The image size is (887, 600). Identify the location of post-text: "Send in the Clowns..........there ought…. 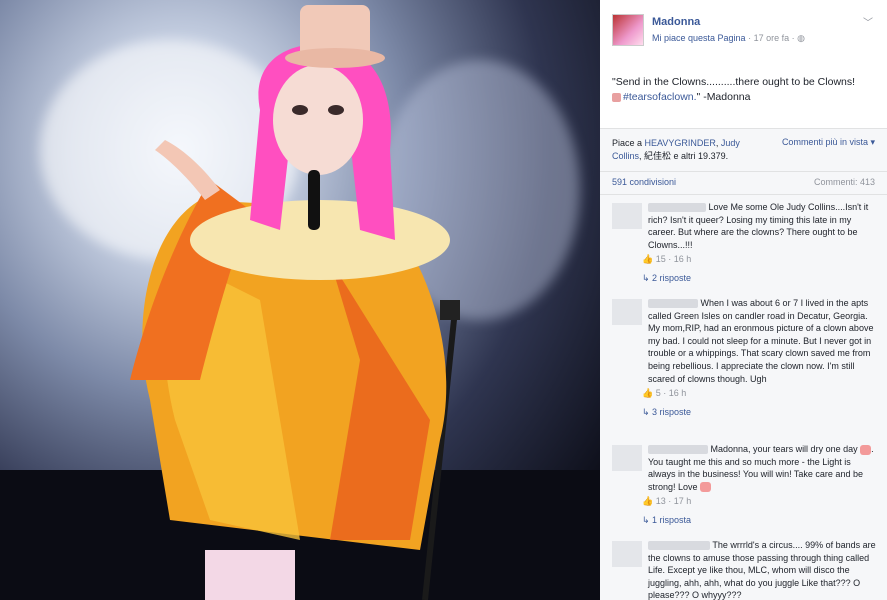
(746, 90).